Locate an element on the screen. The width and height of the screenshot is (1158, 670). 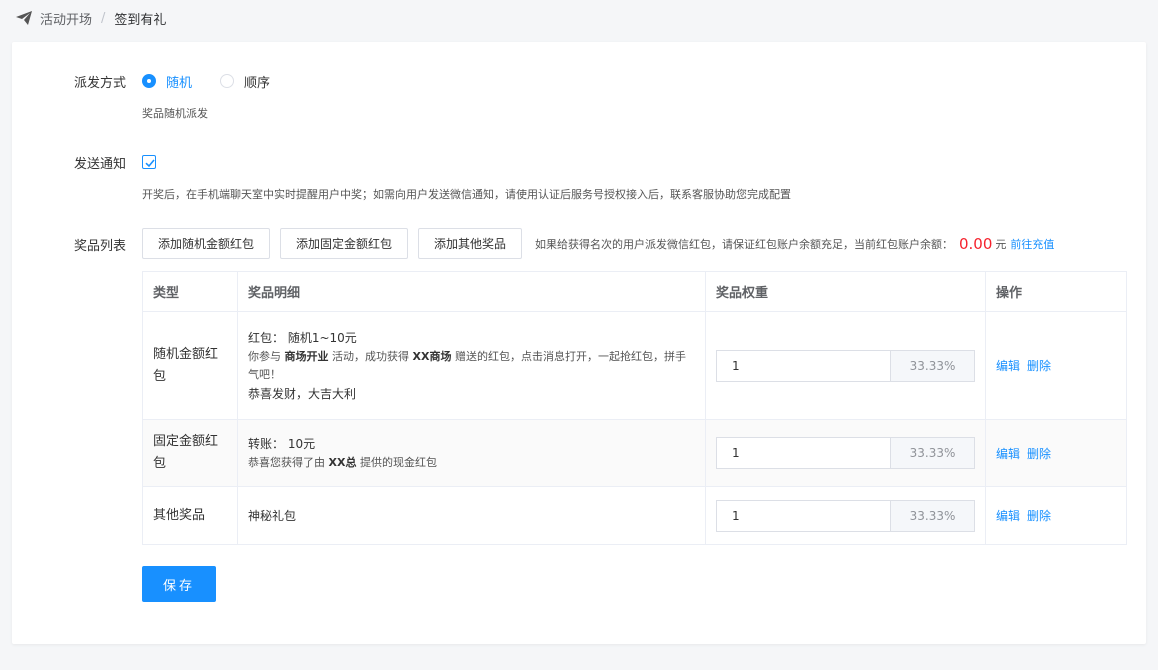
add-fixed-redpacket-button: 添加固定金额红包 is located at coordinates (344, 243).